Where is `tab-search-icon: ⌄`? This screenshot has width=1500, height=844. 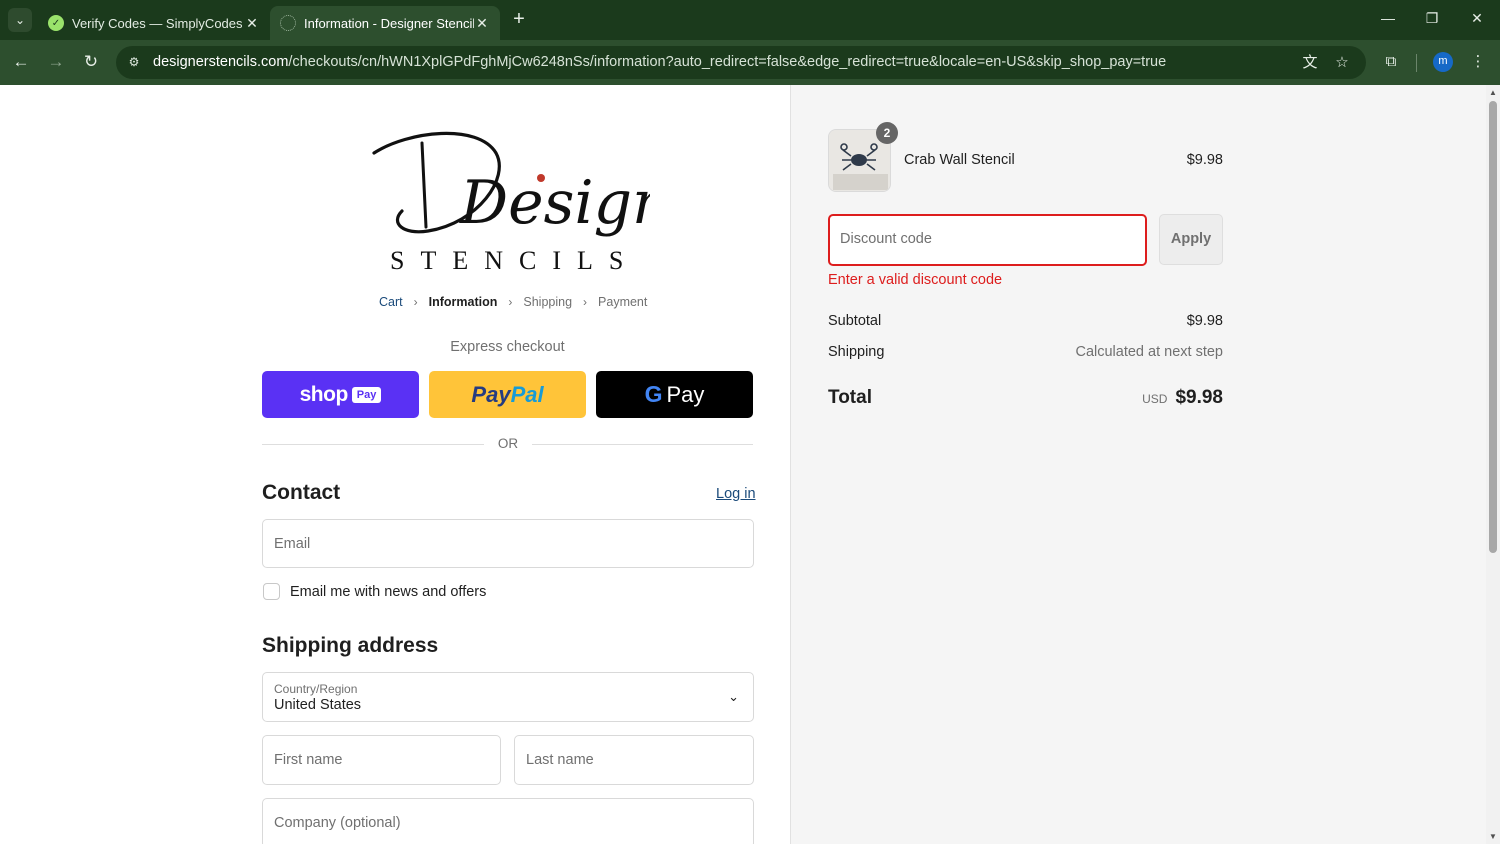
tab-search-icon: ⌄ is located at coordinates (20, 20).